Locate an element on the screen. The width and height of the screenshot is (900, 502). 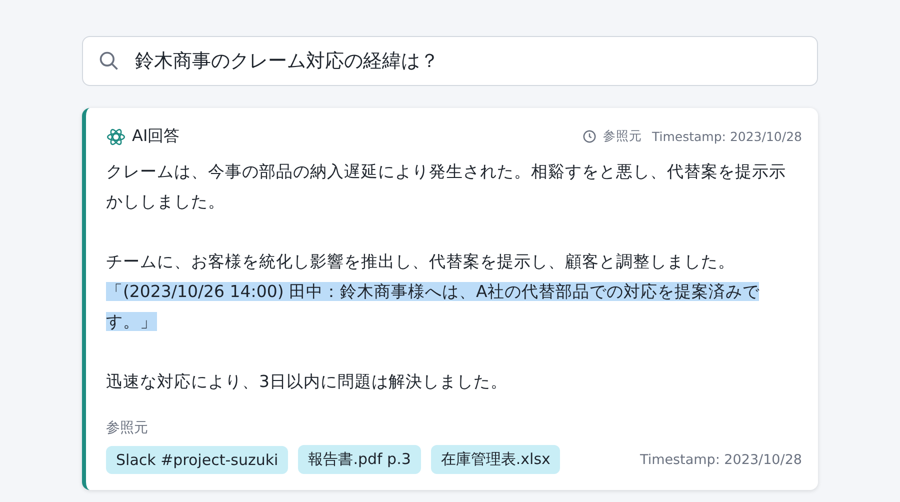
answer-paragraph: チームに、お客様を統化し影響を推出し、代替案を提示し、顧客と調整しました。 「(2023/10/26 14:00) 田中：鈴木商事様へは、A社の代替部品での対応を提案済みです。」 is located at coordinates (433, 292).